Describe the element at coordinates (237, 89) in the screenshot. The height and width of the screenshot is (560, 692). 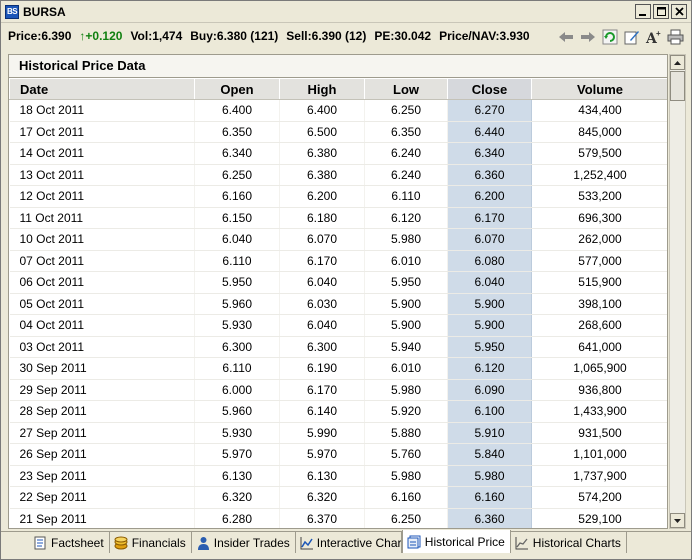
I see `column-header-open: Open` at that location.